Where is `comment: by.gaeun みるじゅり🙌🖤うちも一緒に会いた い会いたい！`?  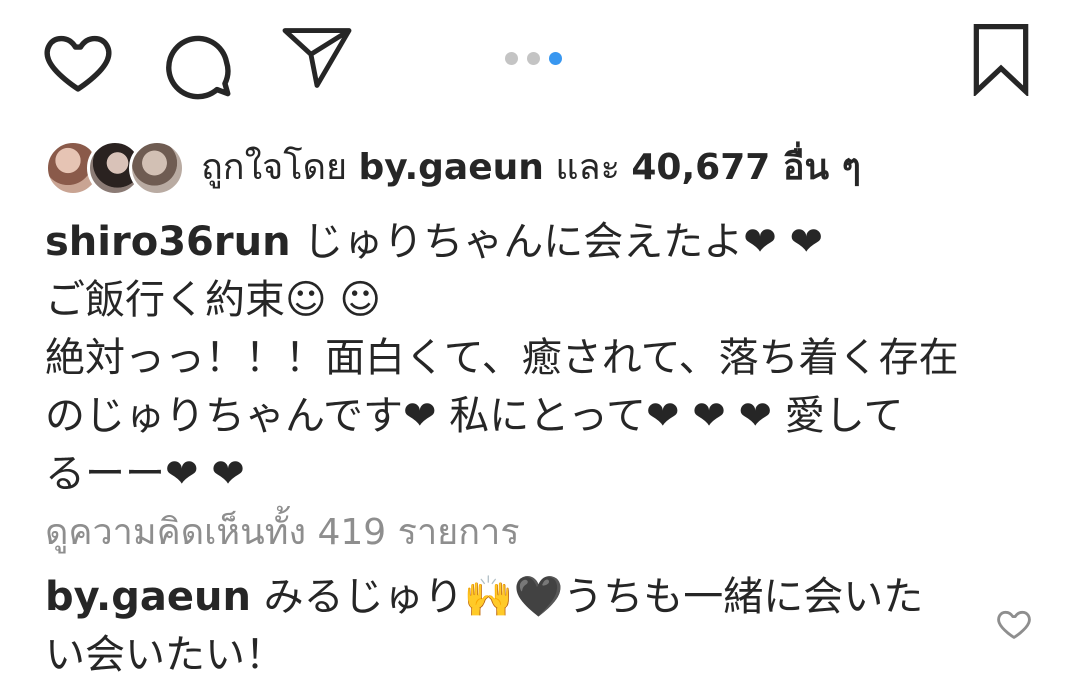 comment: by.gaeun みるじゅり🙌🖤うちも一緒に会いた い会いたい！ is located at coordinates (495, 626).